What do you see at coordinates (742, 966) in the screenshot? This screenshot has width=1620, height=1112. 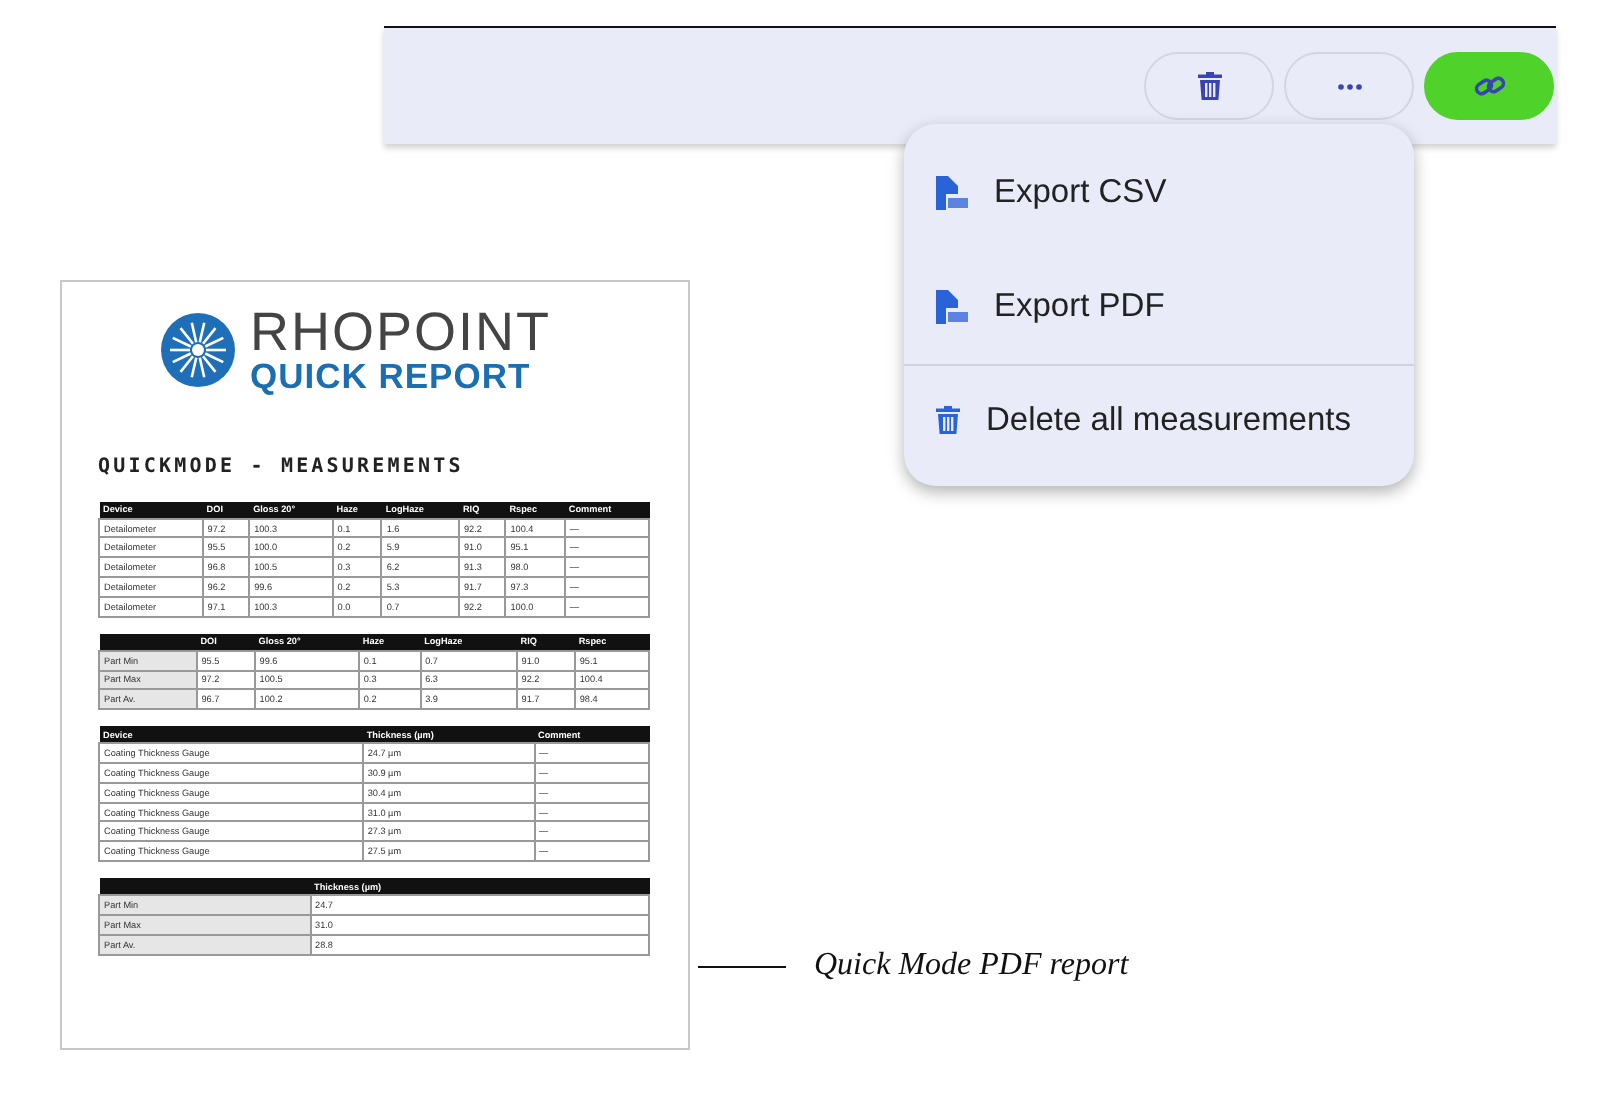 I see `leader-line` at bounding box center [742, 966].